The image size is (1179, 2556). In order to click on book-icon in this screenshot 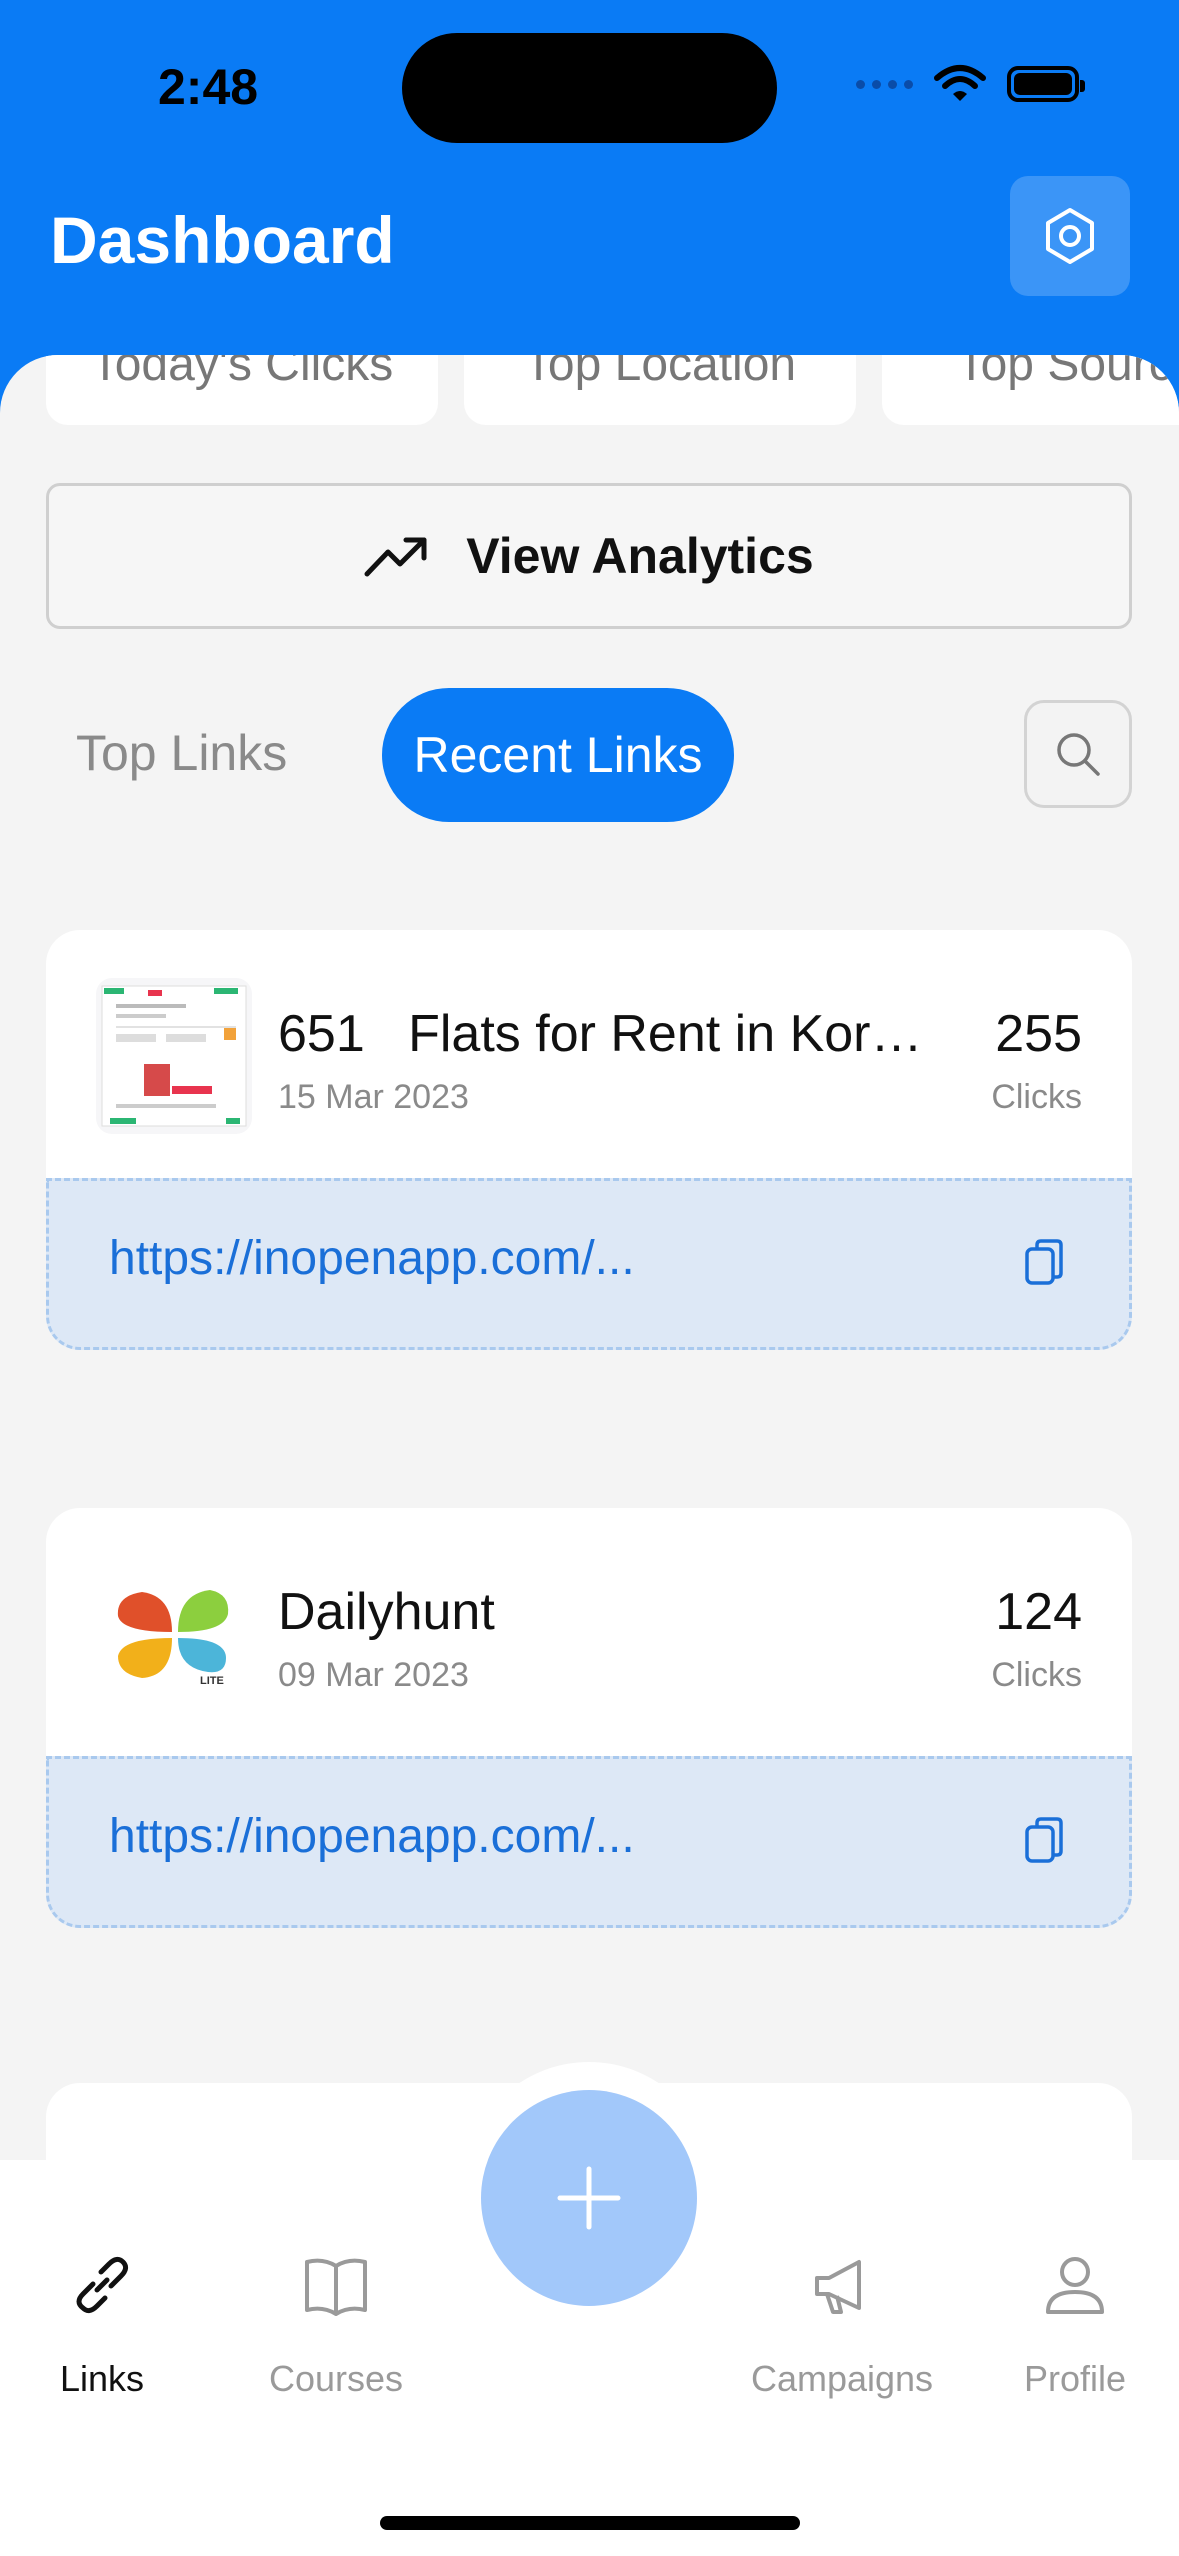, I will do `click(336, 2287)`.